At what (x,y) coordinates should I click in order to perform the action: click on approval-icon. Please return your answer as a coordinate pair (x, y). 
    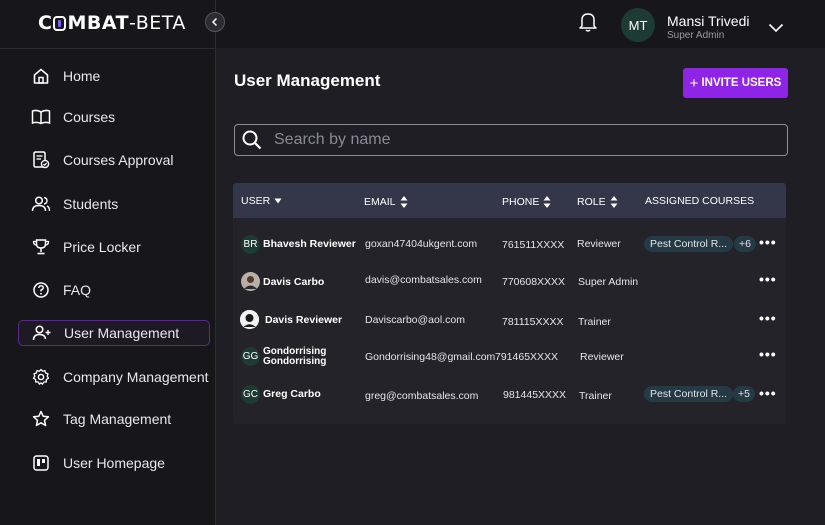
    Looking at the image, I should click on (41, 160).